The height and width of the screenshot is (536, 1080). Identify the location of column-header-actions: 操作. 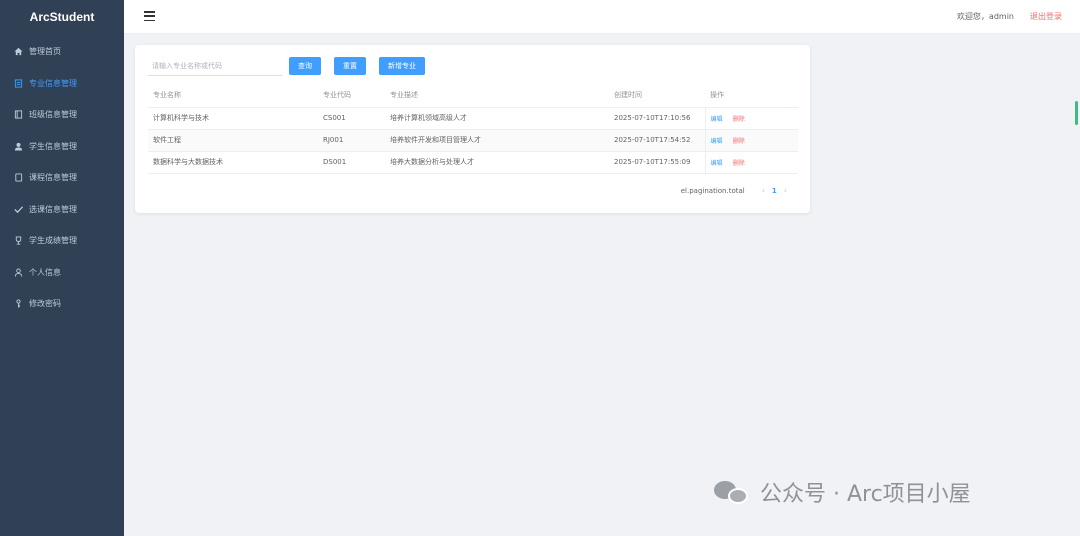
(751, 96).